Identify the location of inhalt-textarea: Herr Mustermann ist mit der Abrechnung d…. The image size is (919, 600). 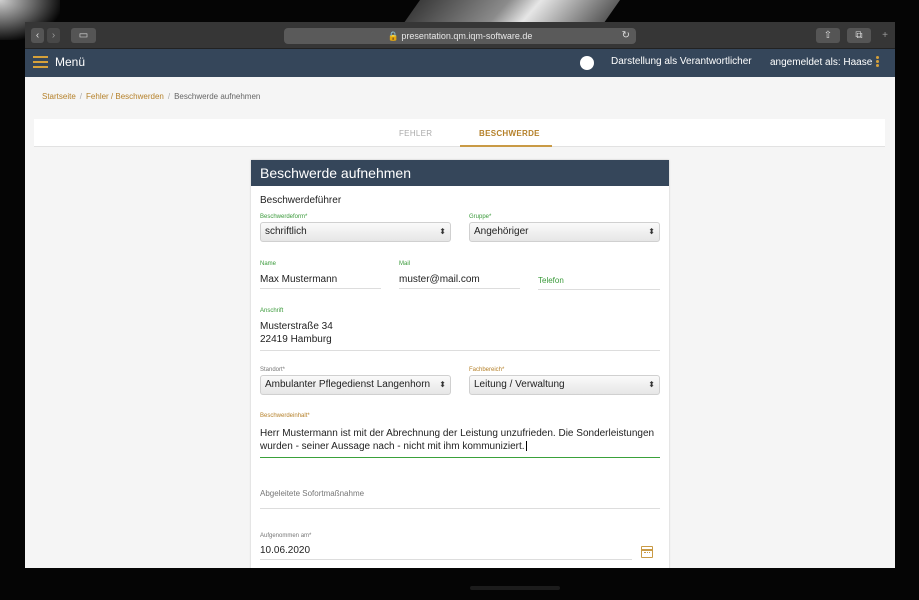
(460, 442).